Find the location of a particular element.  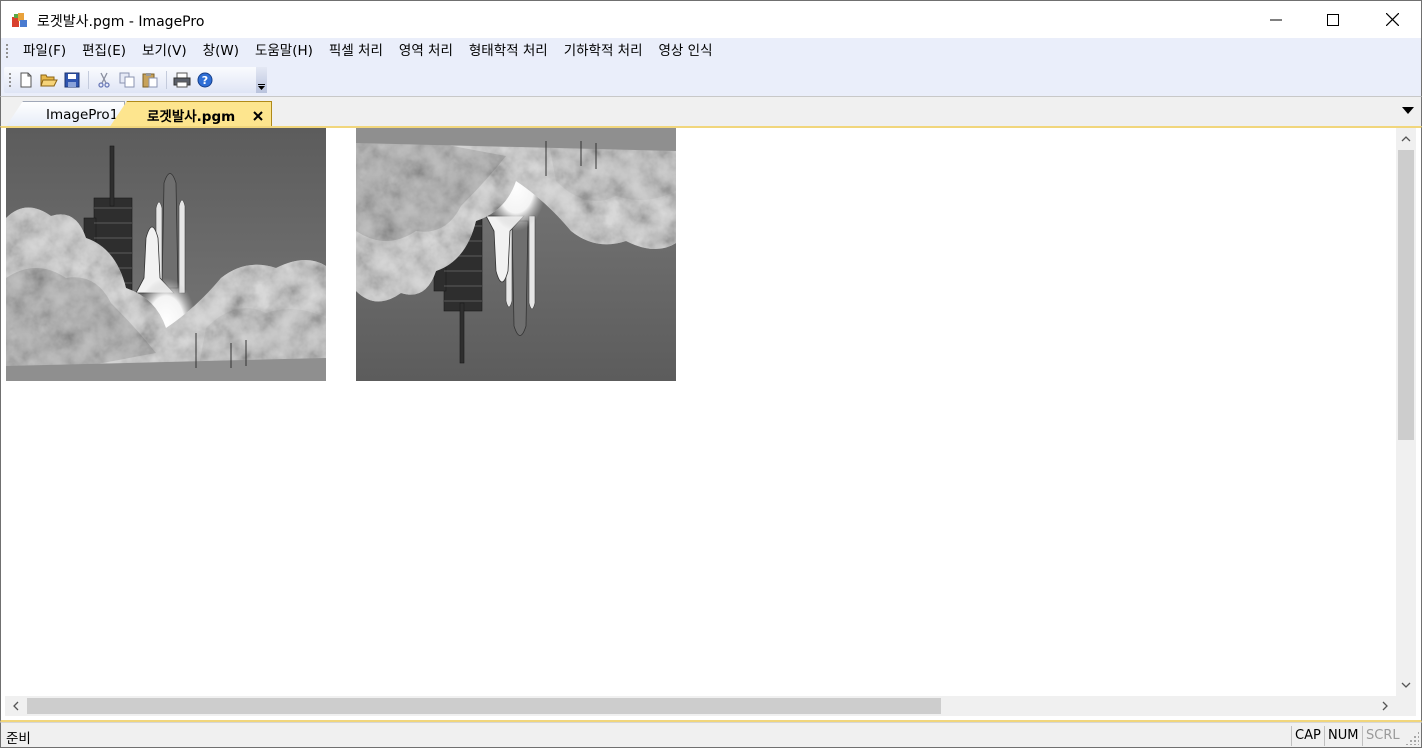

menu-geometry: 기하학적 처리 is located at coordinates (603, 51).